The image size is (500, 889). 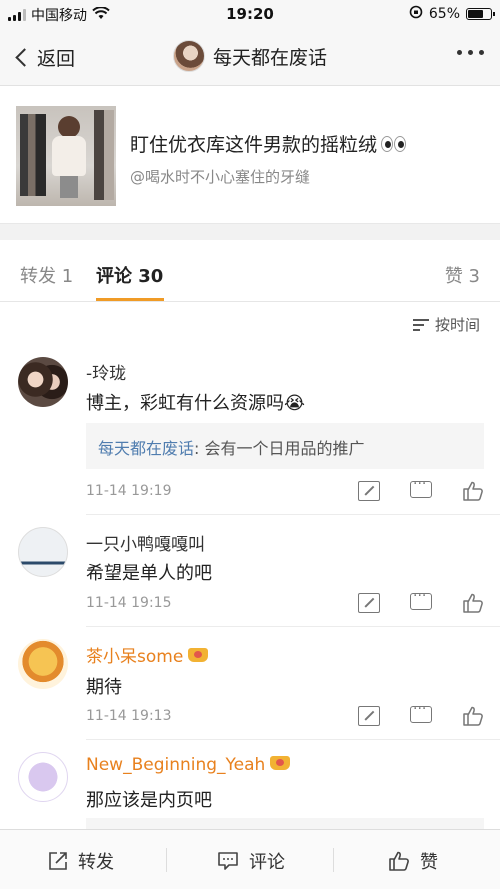 What do you see at coordinates (46, 275) in the screenshot?
I see `tab-repost: 转发 1` at bounding box center [46, 275].